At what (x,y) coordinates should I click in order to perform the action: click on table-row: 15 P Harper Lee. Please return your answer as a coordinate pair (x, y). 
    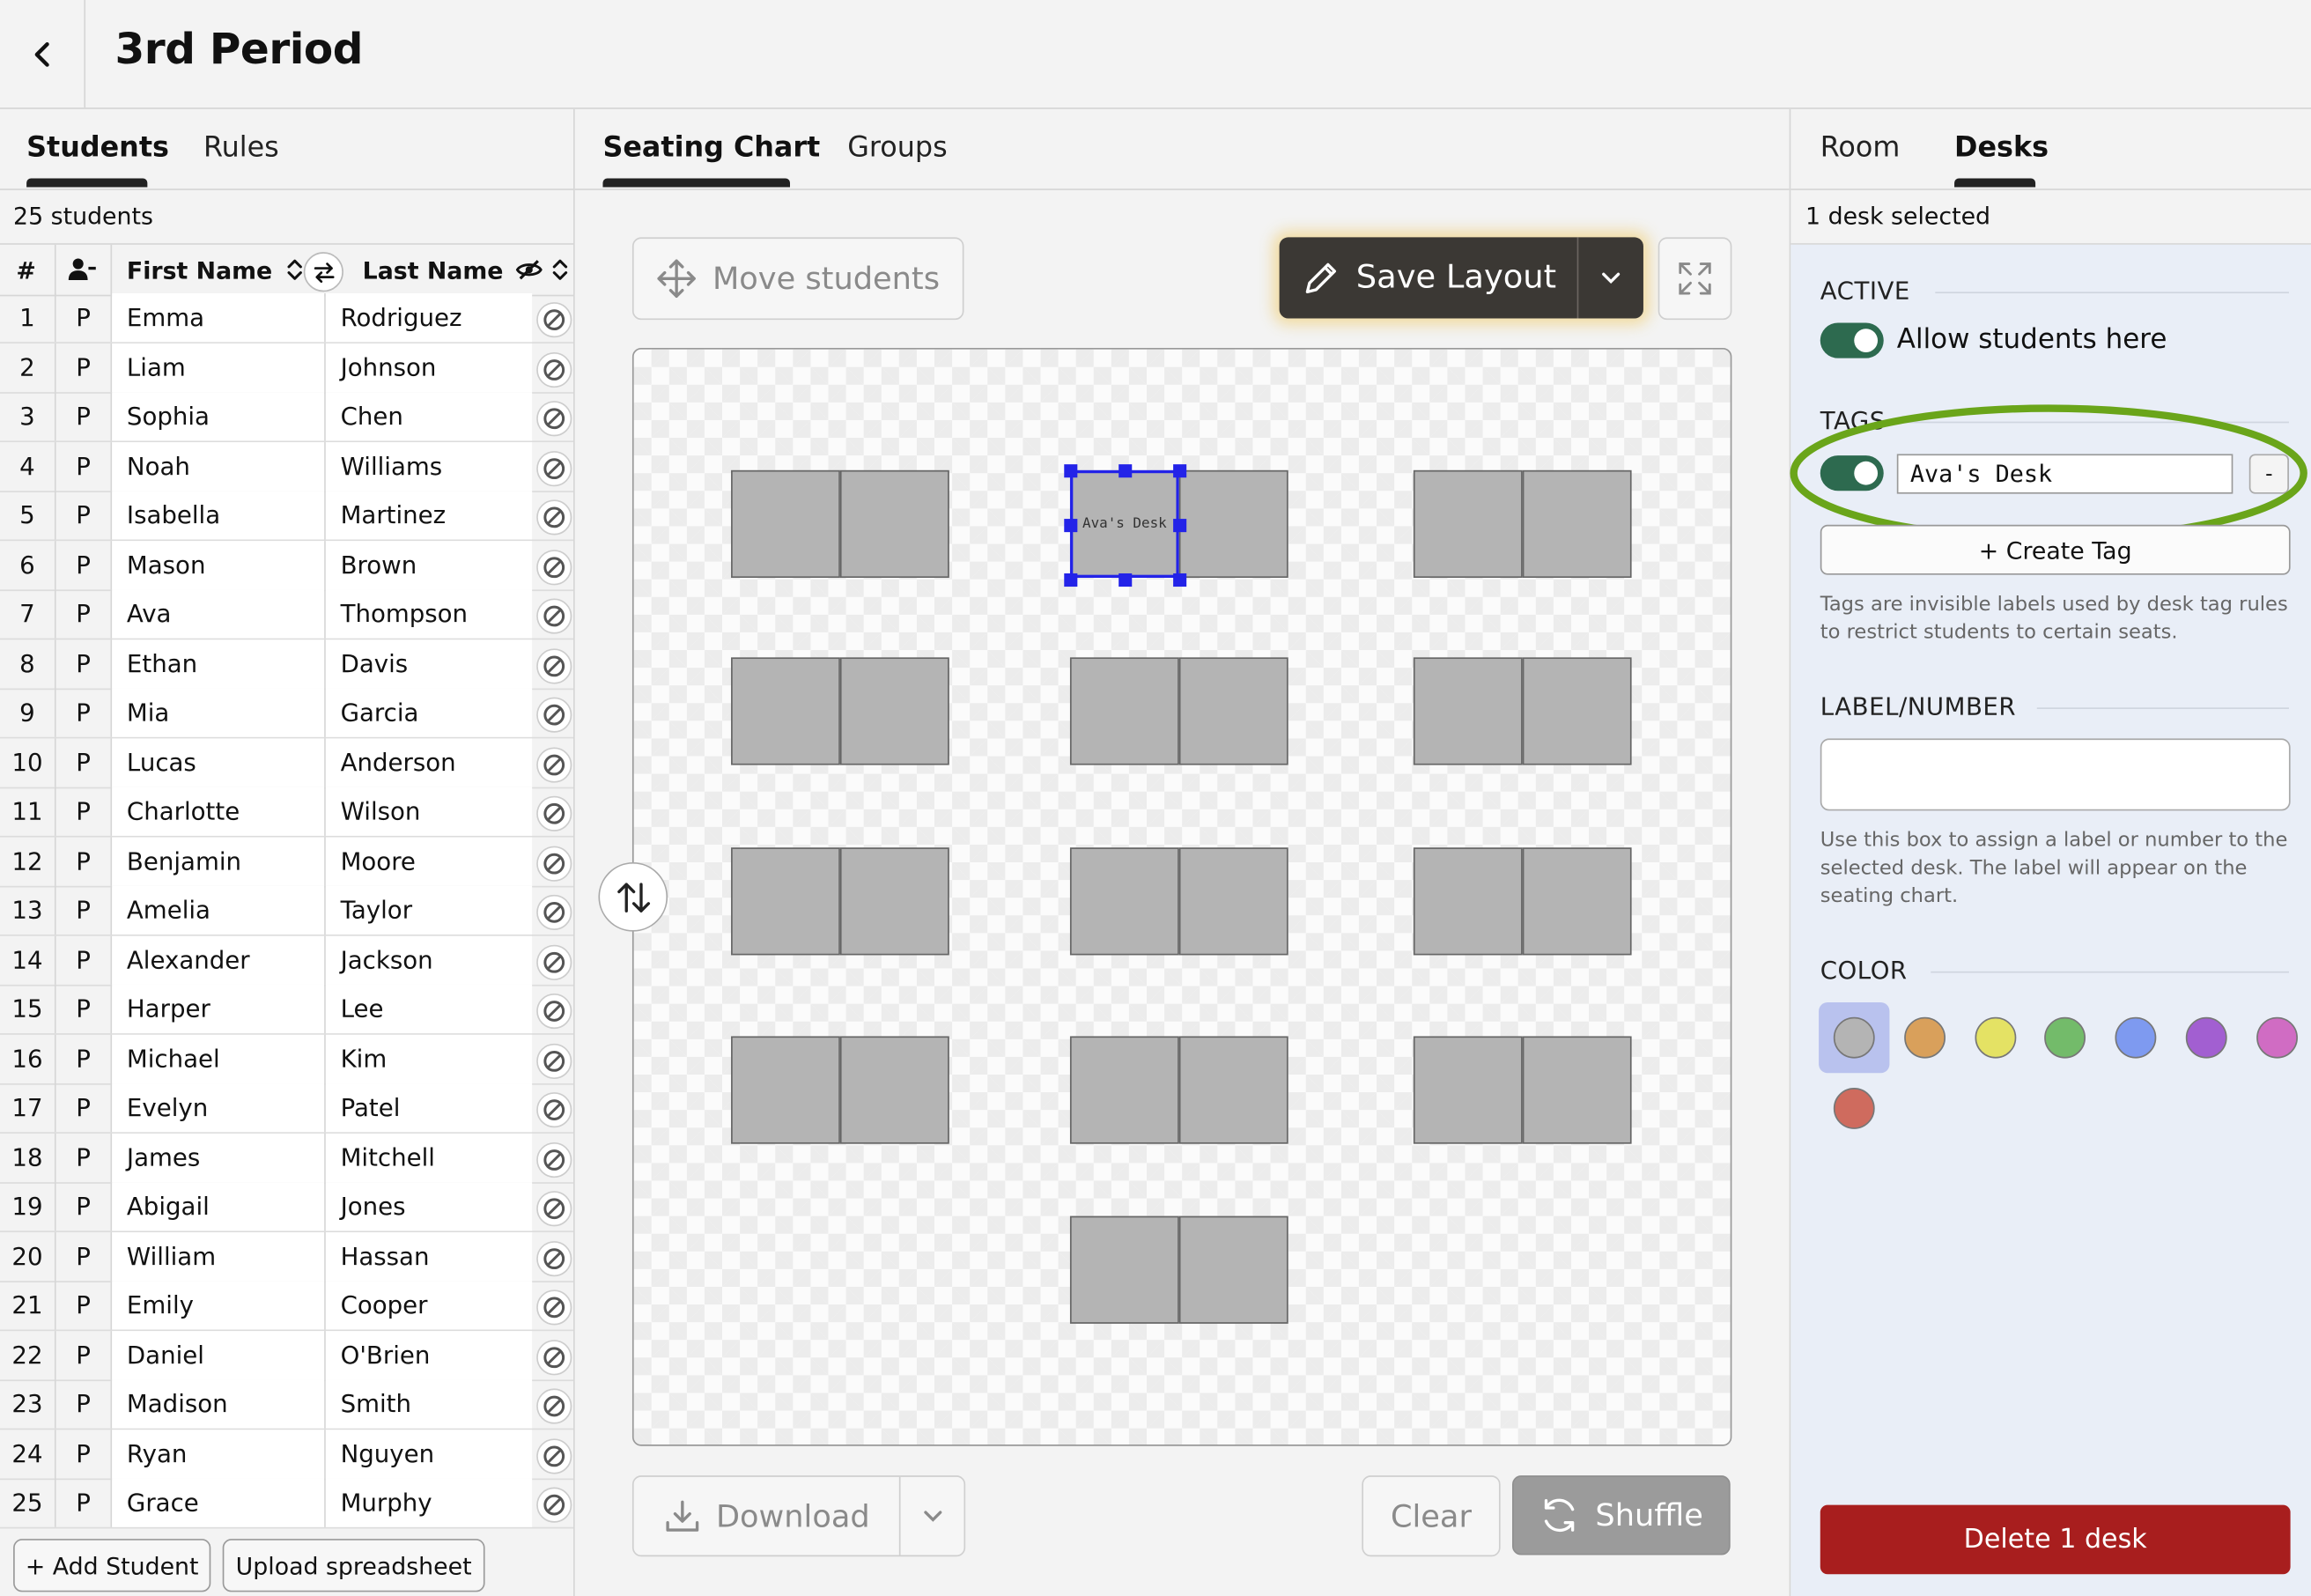
    Looking at the image, I should click on (286, 1009).